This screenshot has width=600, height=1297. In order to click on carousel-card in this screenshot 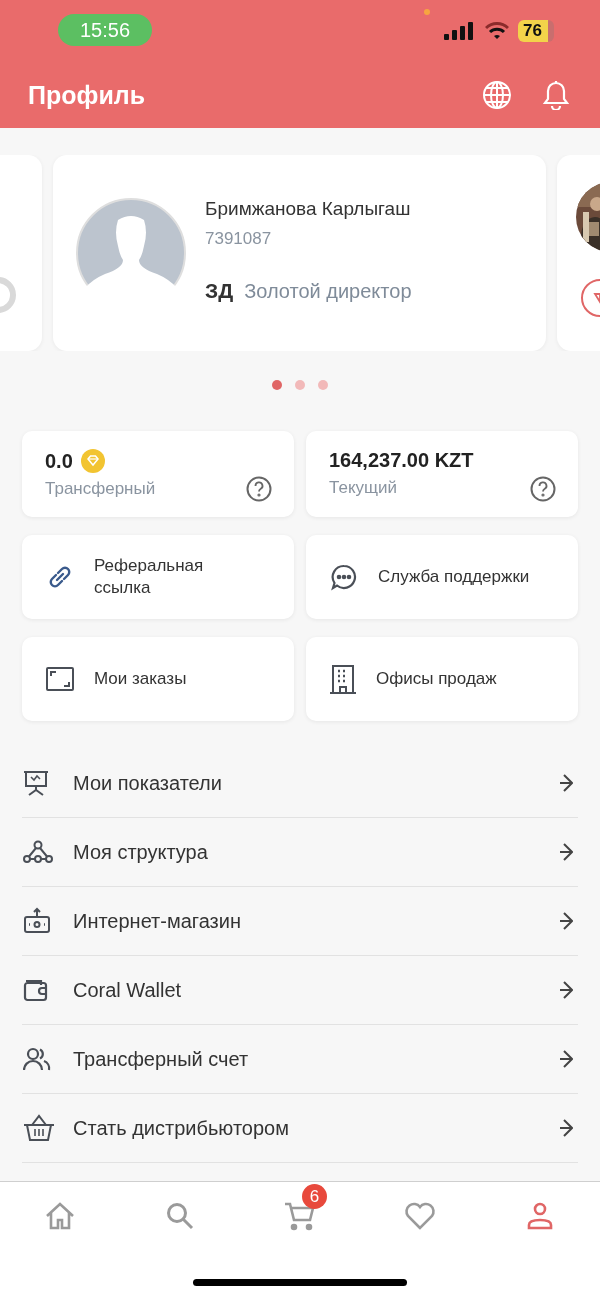, I will do `click(578, 253)`.